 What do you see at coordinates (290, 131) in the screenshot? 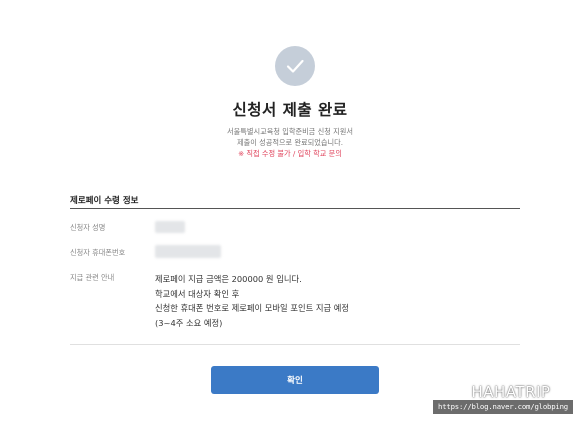
I see `subtitle-line-1: 서울특별시교육청 입학준비금 신청 지원서` at bounding box center [290, 131].